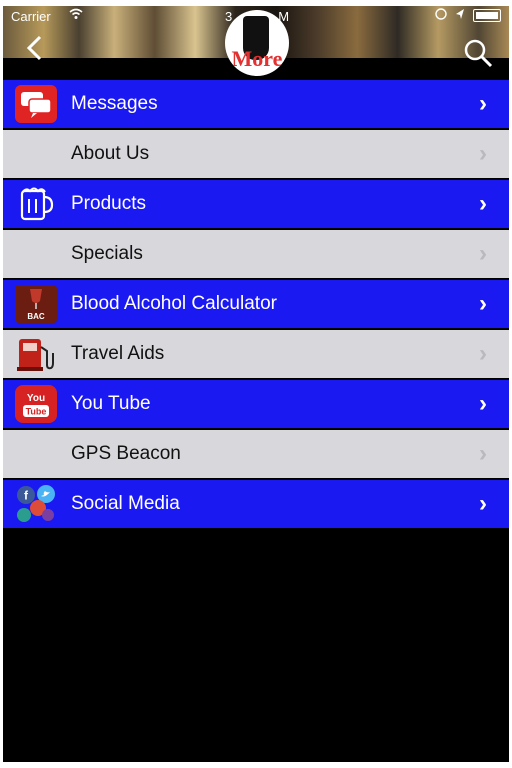 This screenshot has height=768, width=512. I want to click on youtube-icon: You Tube, so click(36, 404).